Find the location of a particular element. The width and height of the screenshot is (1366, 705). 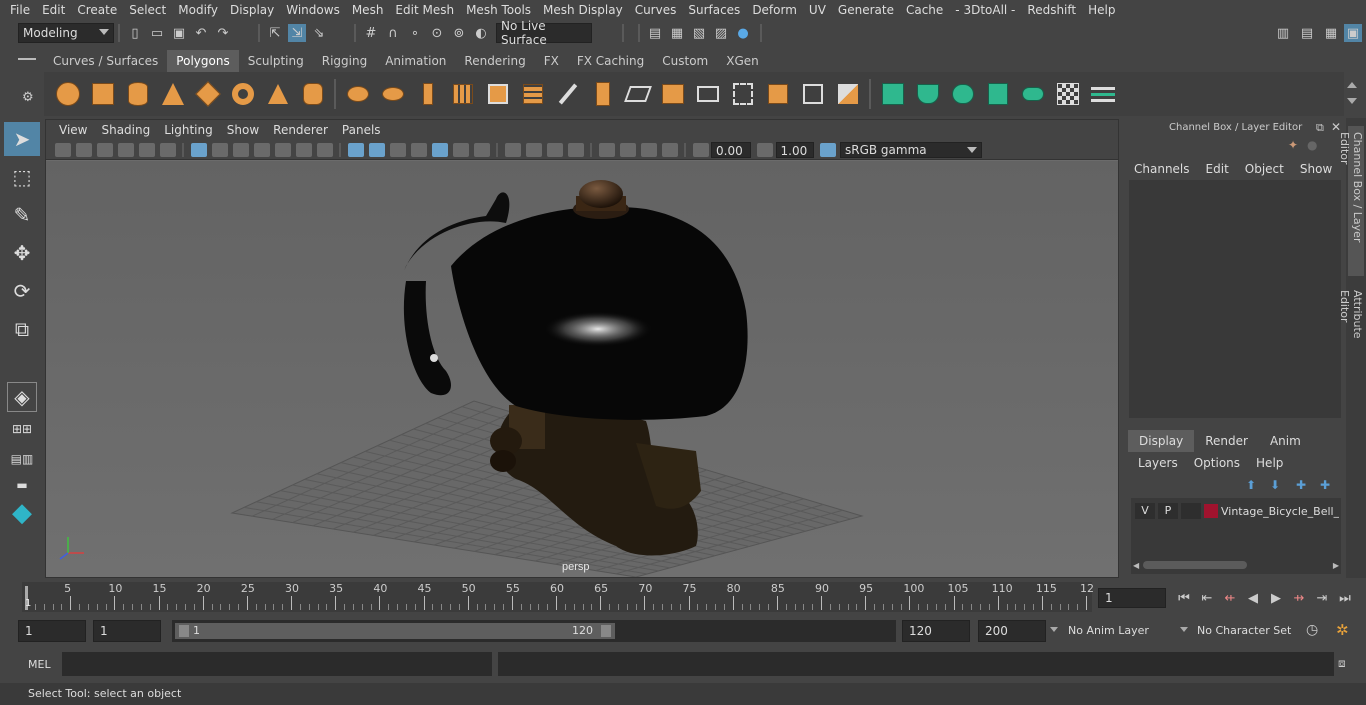

exposure-field: 0.00 is located at coordinates (731, 149).